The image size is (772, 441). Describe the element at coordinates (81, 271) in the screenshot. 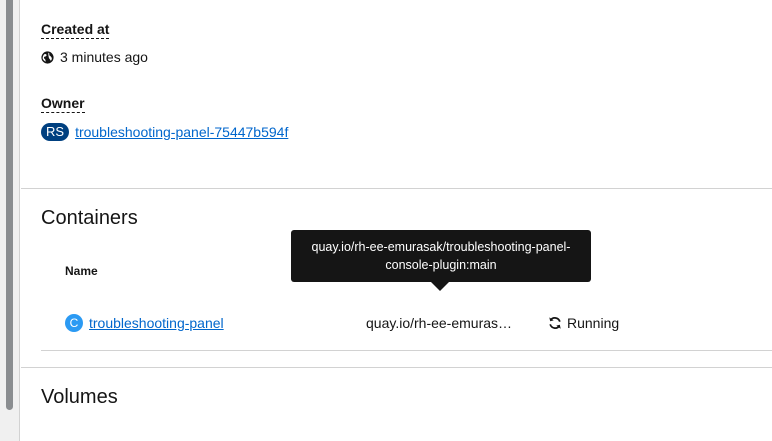

I see `column-header-name: Name` at that location.